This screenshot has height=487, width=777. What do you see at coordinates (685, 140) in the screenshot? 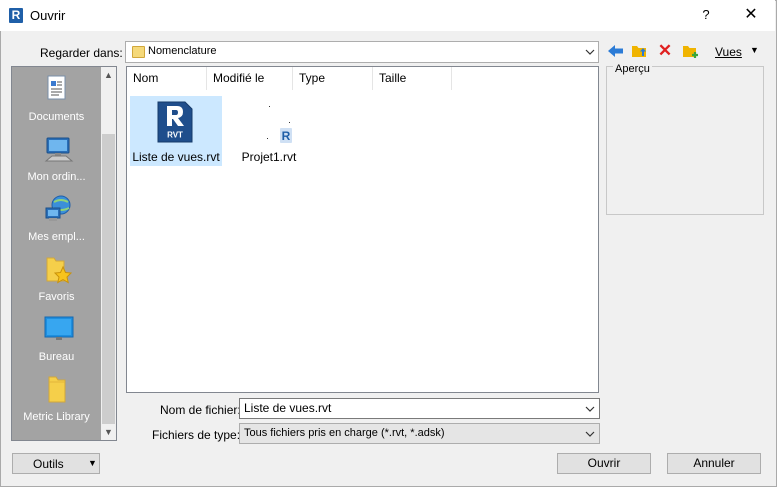
I see `preview-panel` at bounding box center [685, 140].